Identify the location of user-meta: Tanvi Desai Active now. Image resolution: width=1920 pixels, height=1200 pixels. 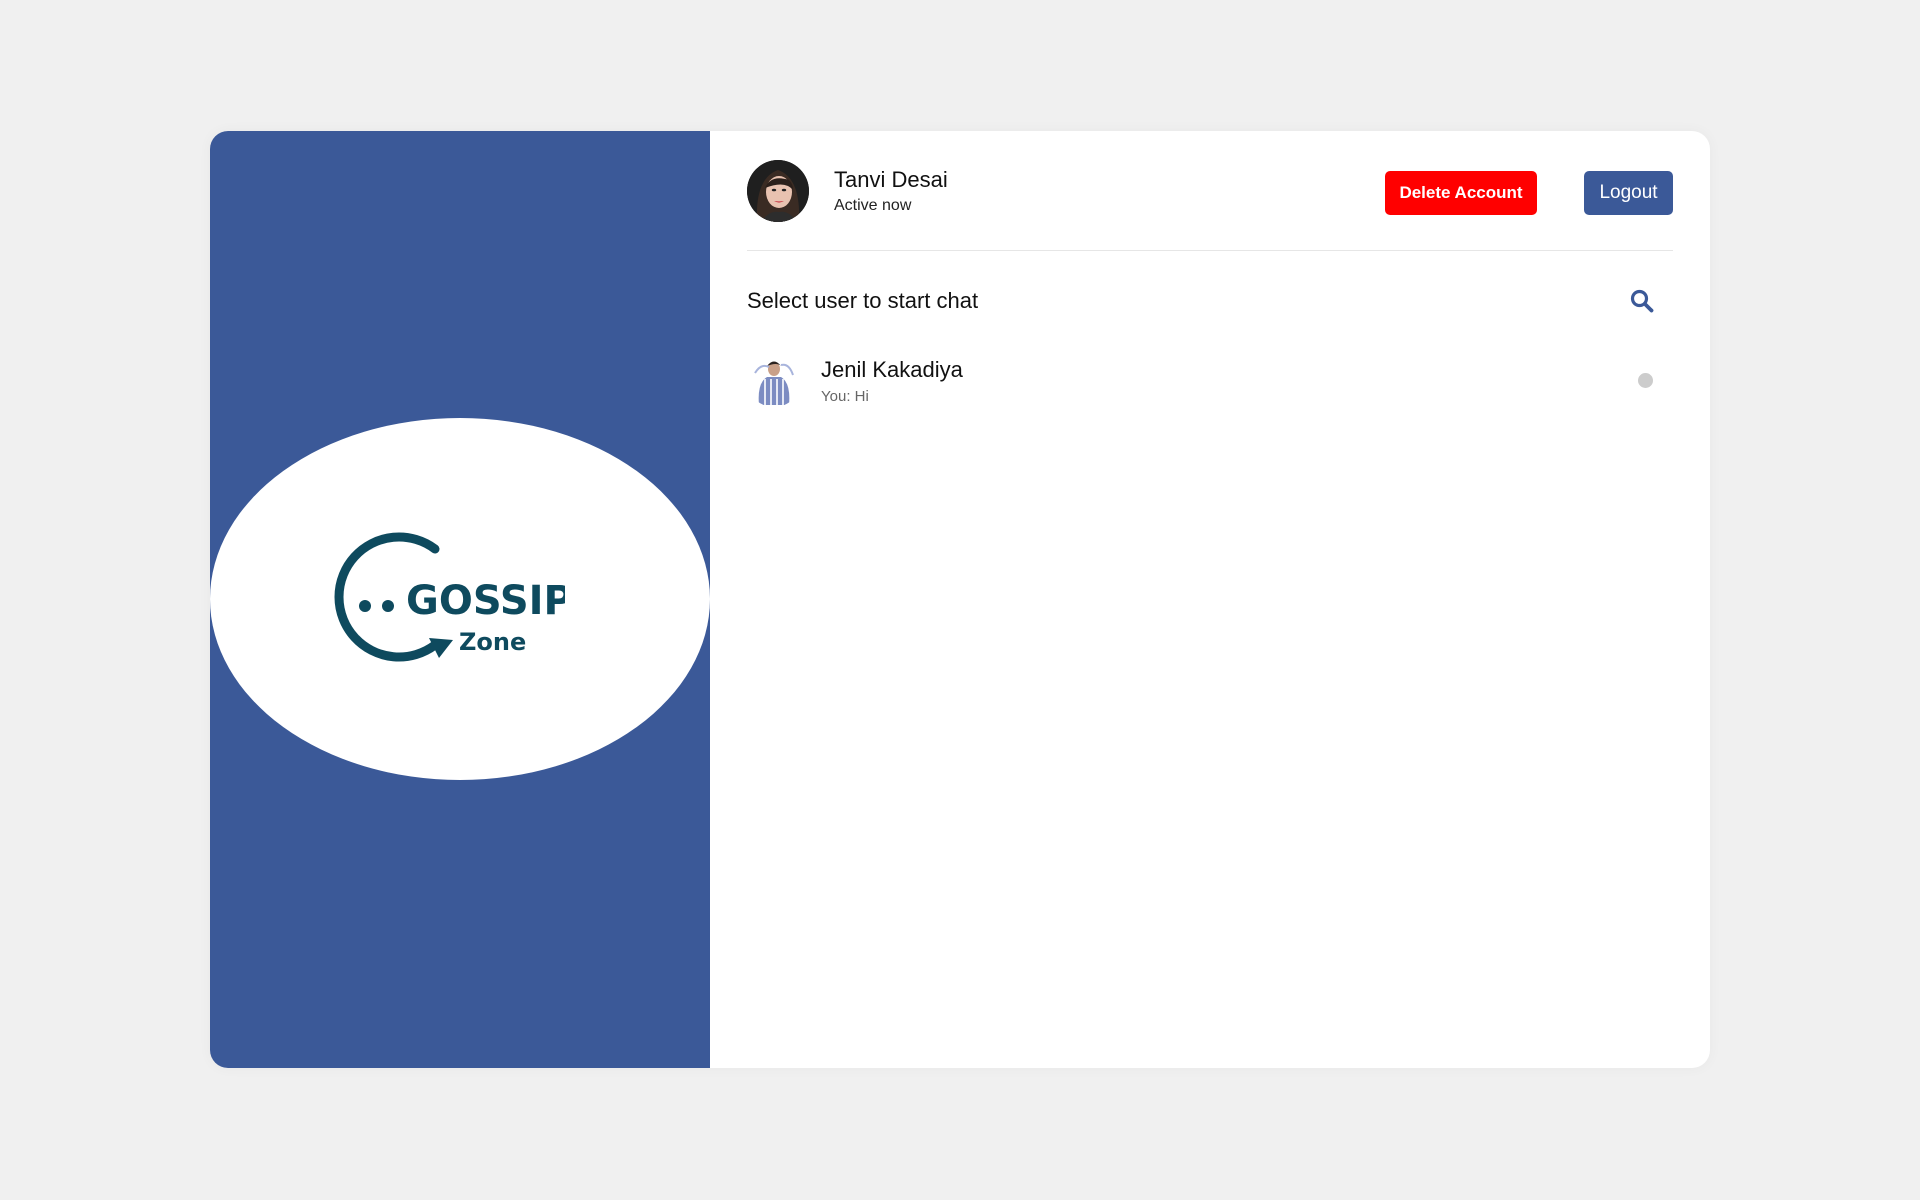
(891, 190).